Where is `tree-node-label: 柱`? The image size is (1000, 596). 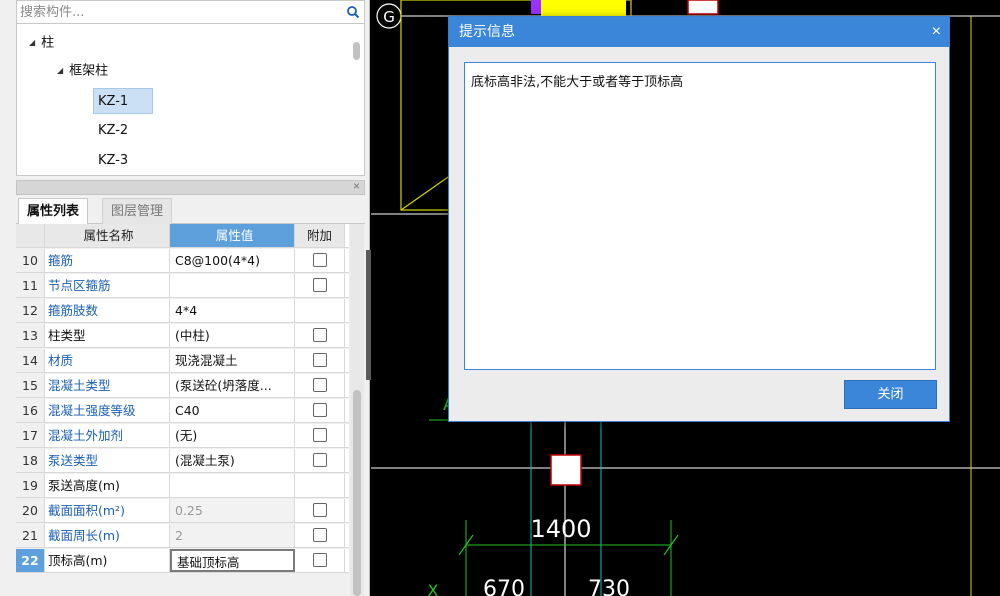
tree-node-label: 柱 is located at coordinates (48, 43).